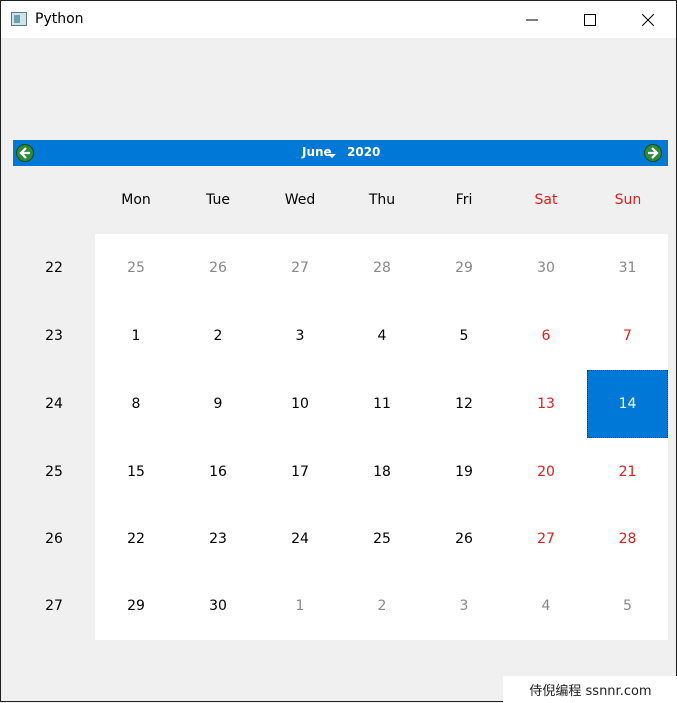  What do you see at coordinates (300, 404) in the screenshot?
I see `calendar-day: 10` at bounding box center [300, 404].